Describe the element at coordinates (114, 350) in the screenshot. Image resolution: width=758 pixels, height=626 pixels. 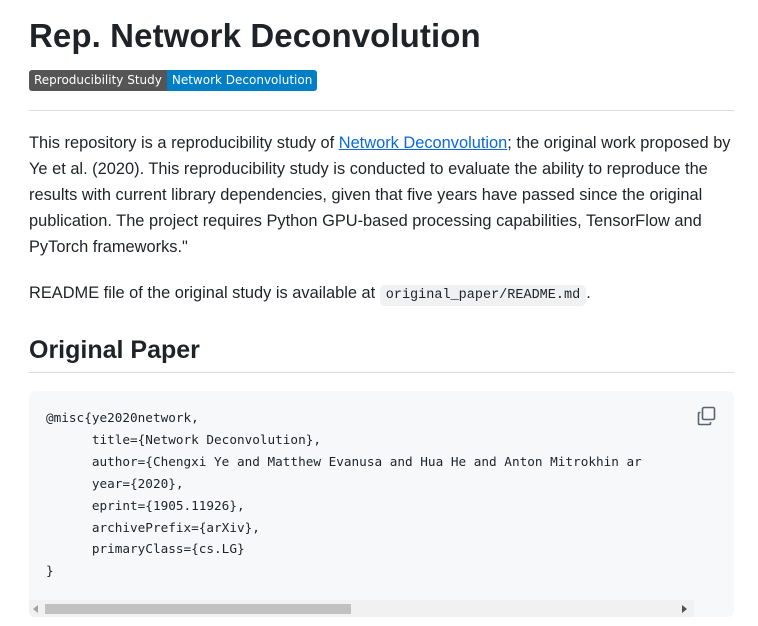
I see `section-heading-original-paper: Original Paper` at that location.